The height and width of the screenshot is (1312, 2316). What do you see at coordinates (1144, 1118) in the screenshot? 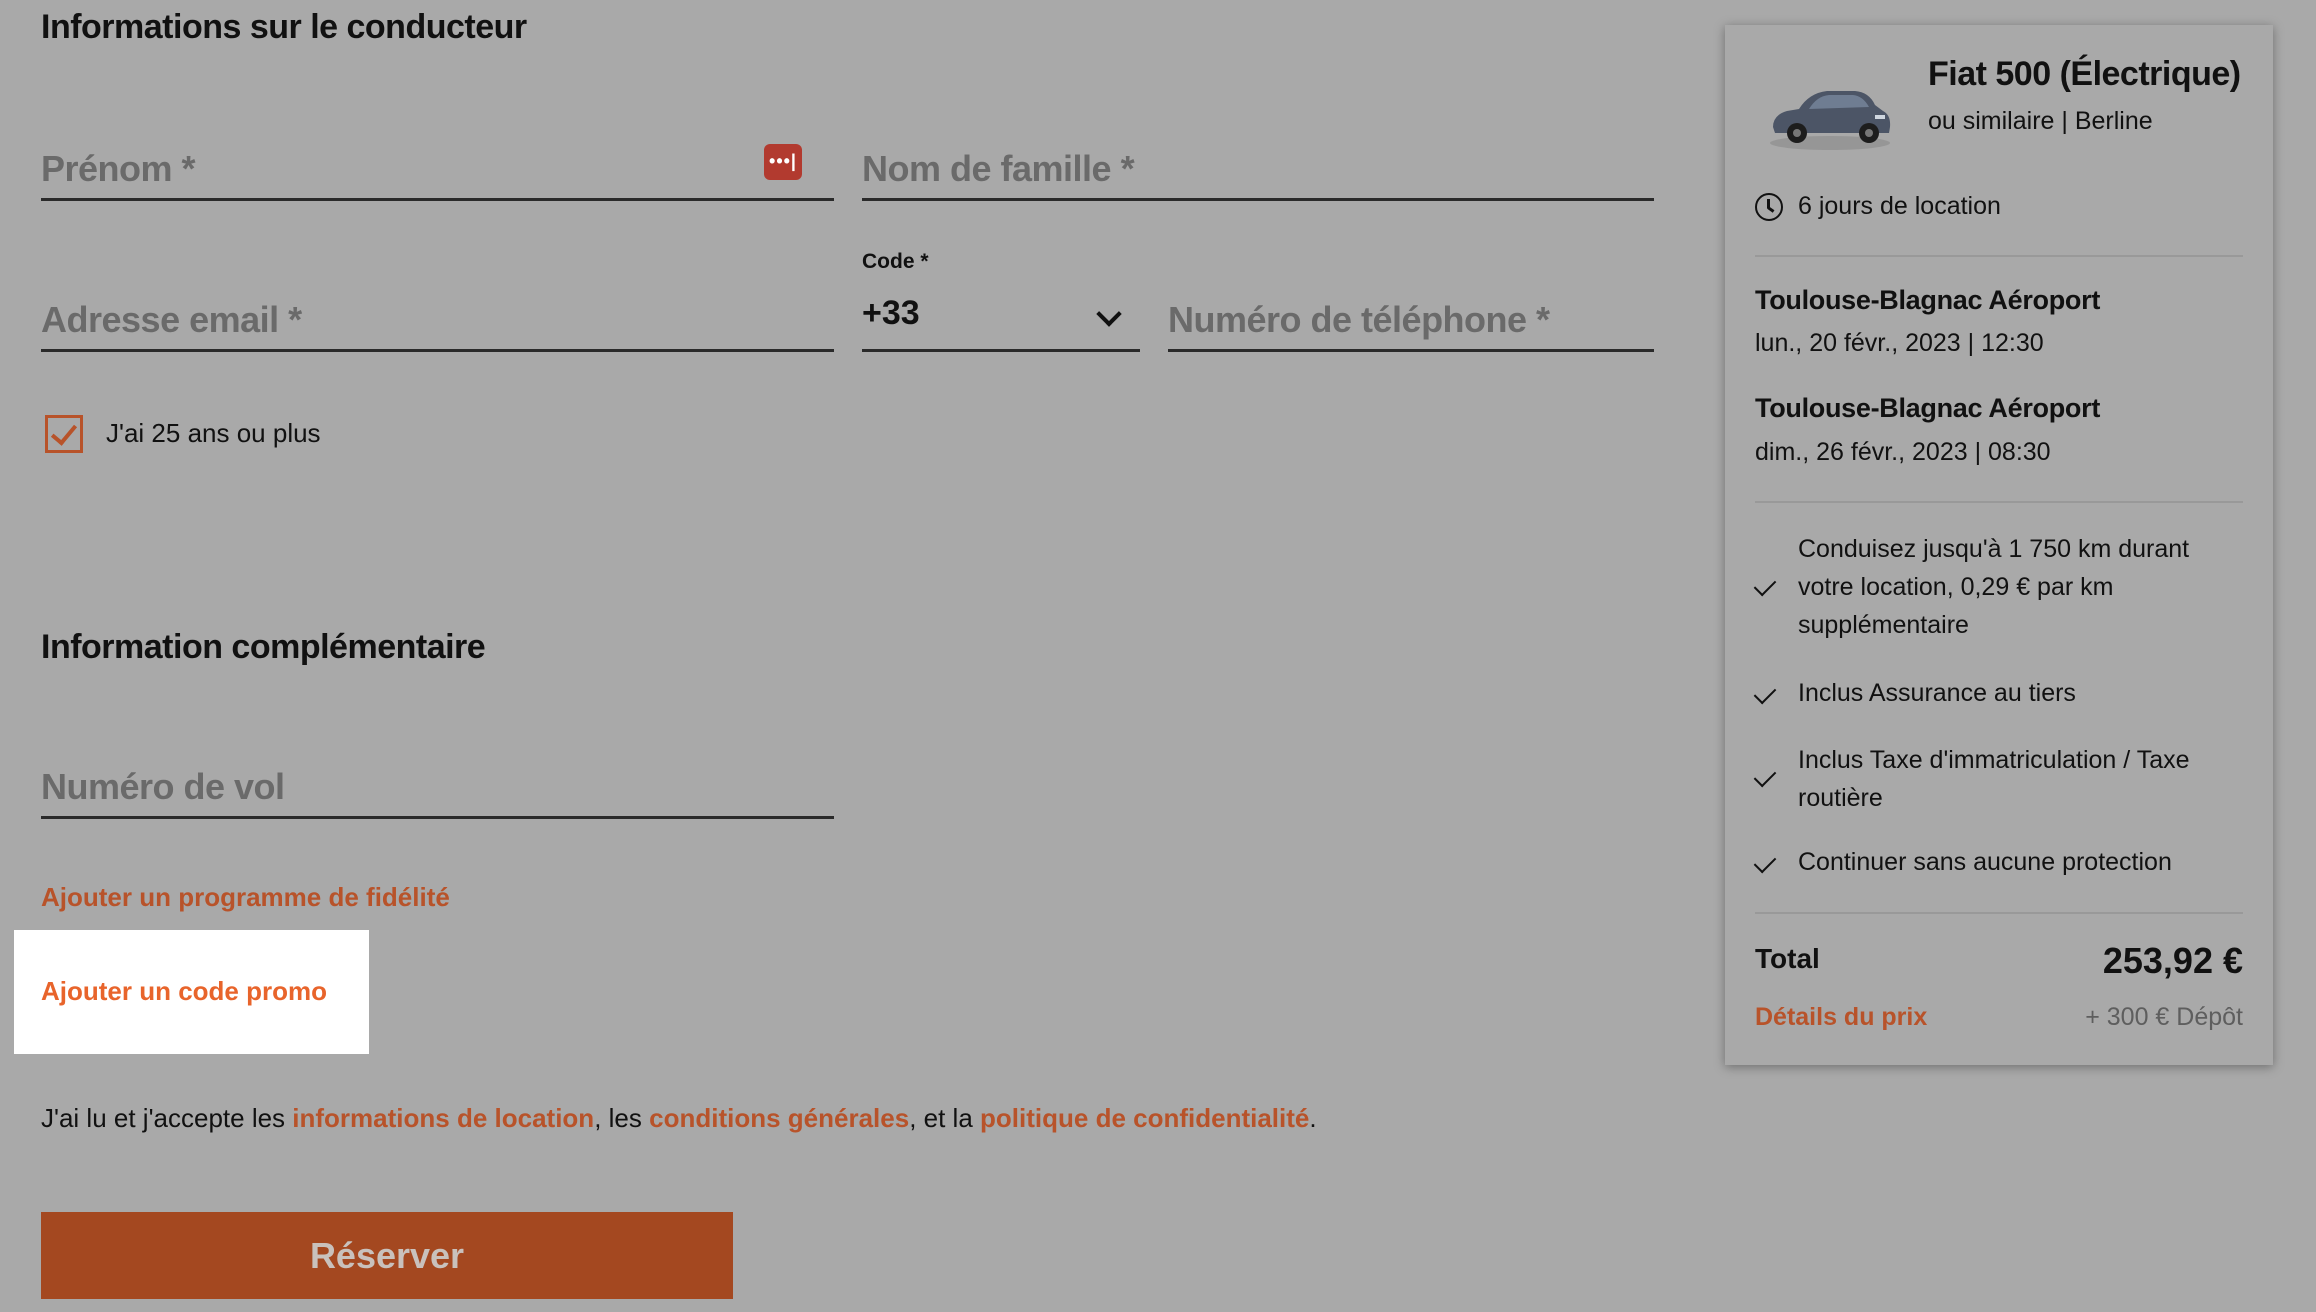
I see `privacy-policy-link: politique de confidentialité` at bounding box center [1144, 1118].